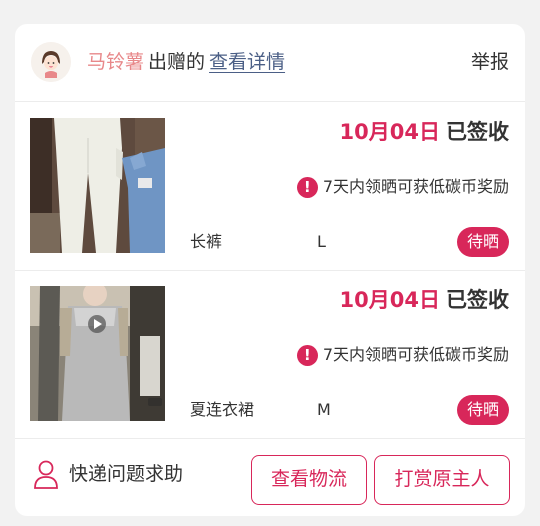 The image size is (540, 526). What do you see at coordinates (247, 62) in the screenshot?
I see `view-details-link: 查看详情` at bounding box center [247, 62].